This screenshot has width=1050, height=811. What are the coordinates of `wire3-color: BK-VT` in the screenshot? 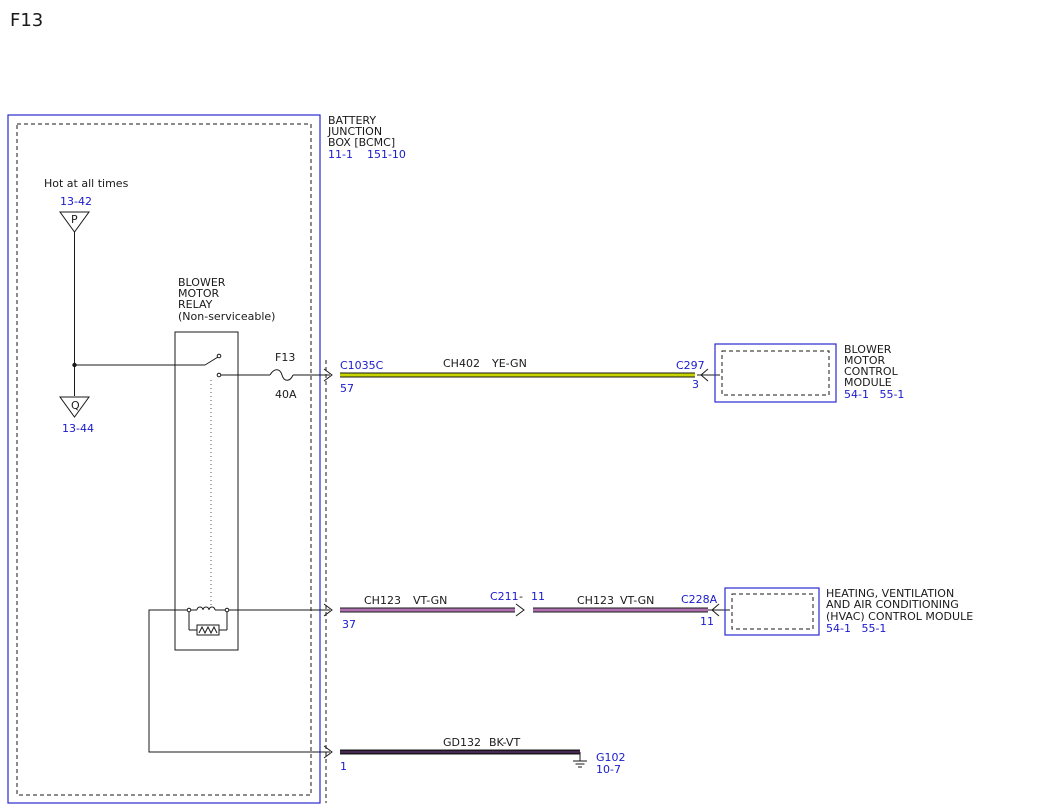 It's located at (504, 742).